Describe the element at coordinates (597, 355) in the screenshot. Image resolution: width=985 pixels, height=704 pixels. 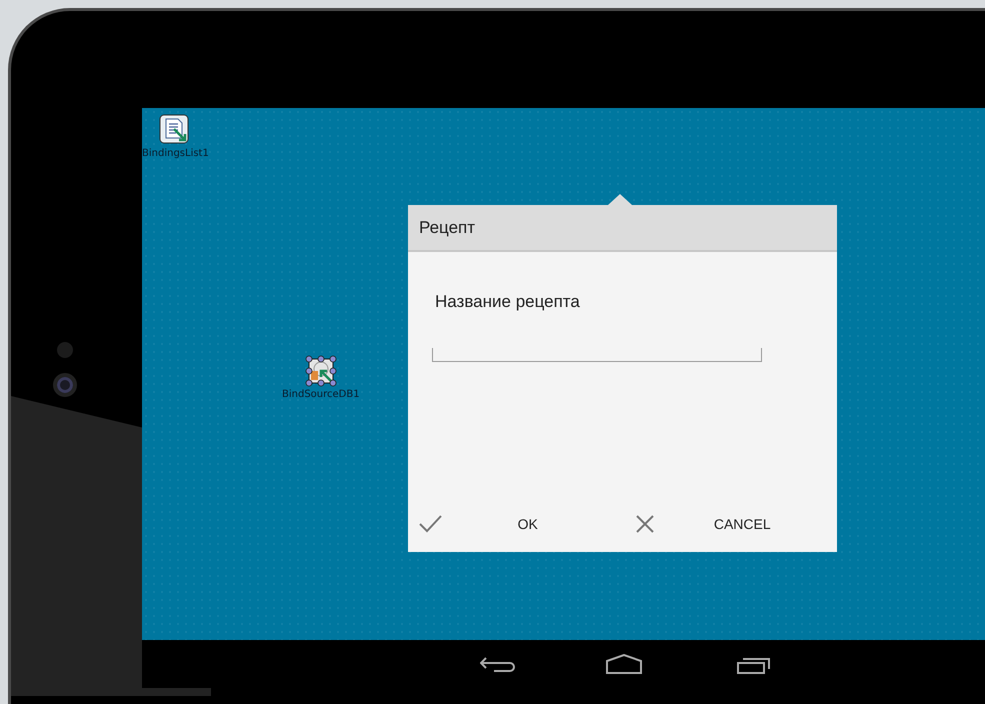
I see `input-field` at that location.